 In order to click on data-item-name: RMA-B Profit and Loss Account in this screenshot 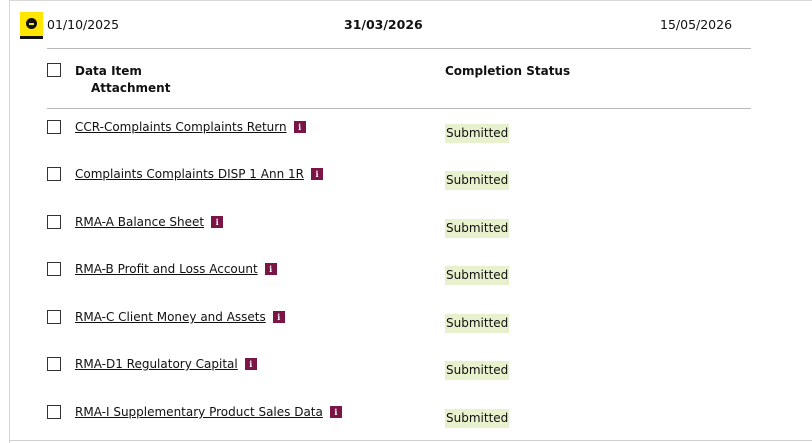, I will do `click(166, 269)`.